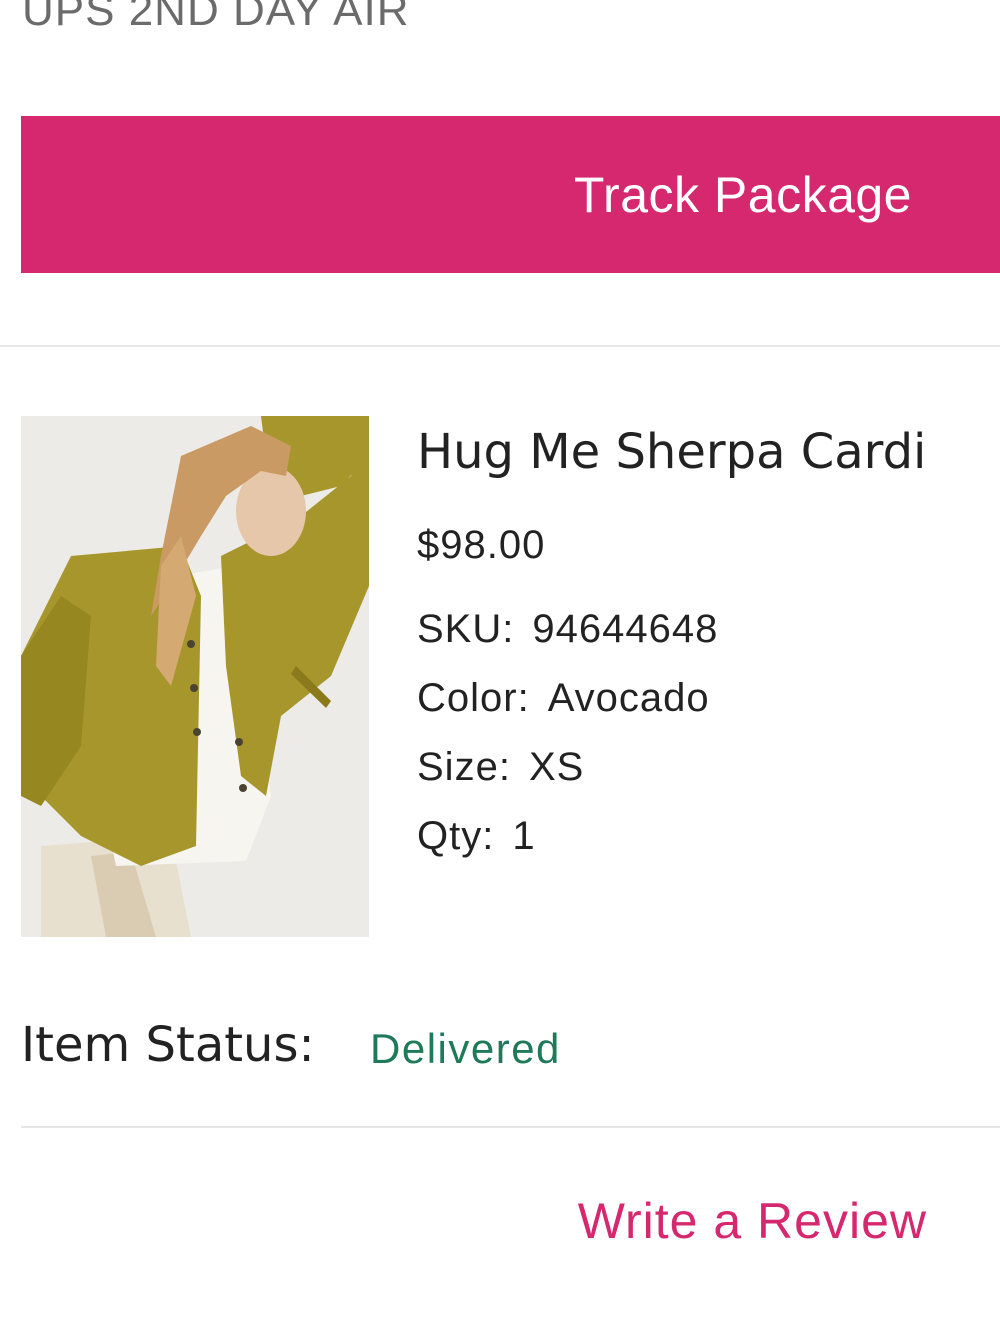 The image size is (1000, 1333). I want to click on sku-label: SKU:, so click(466, 629).